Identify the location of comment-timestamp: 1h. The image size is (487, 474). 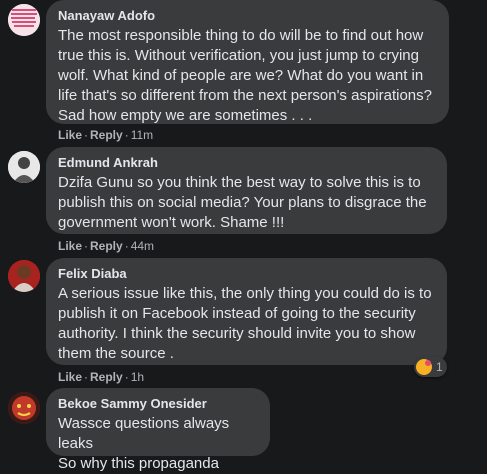
(137, 377).